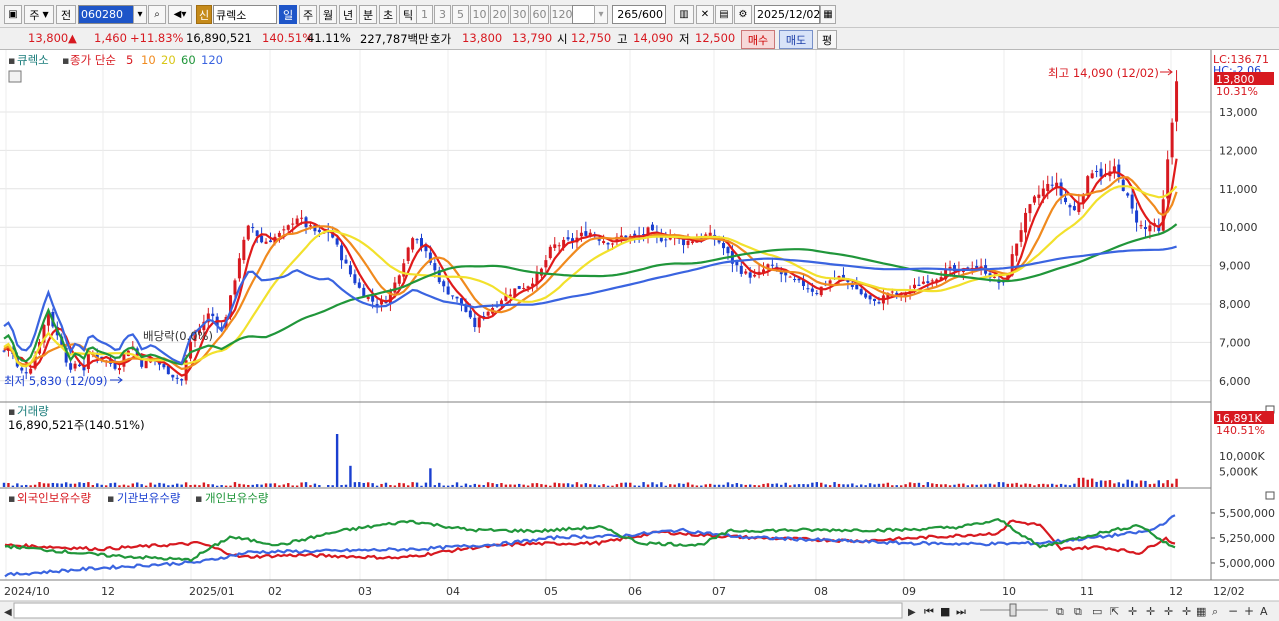 The image size is (1279, 621). I want to click on pan-icon: ⇱, so click(1114, 611).